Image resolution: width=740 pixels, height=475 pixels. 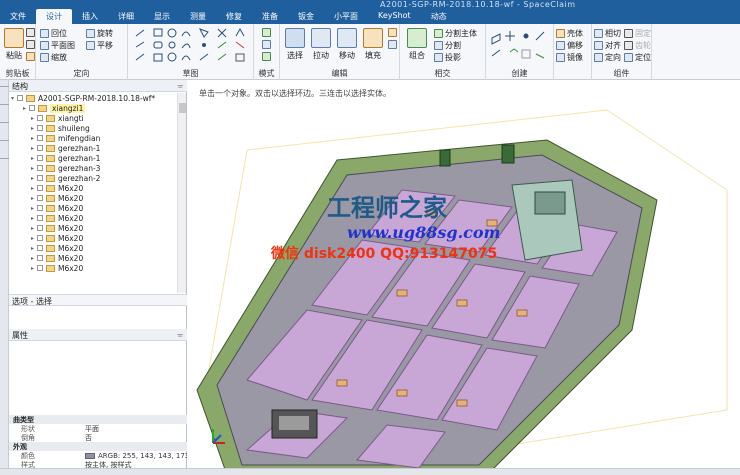 I want to click on tree-root: ▾ A2001-SGP-RM-2018.10.18-wf*, so click(x=93, y=98).